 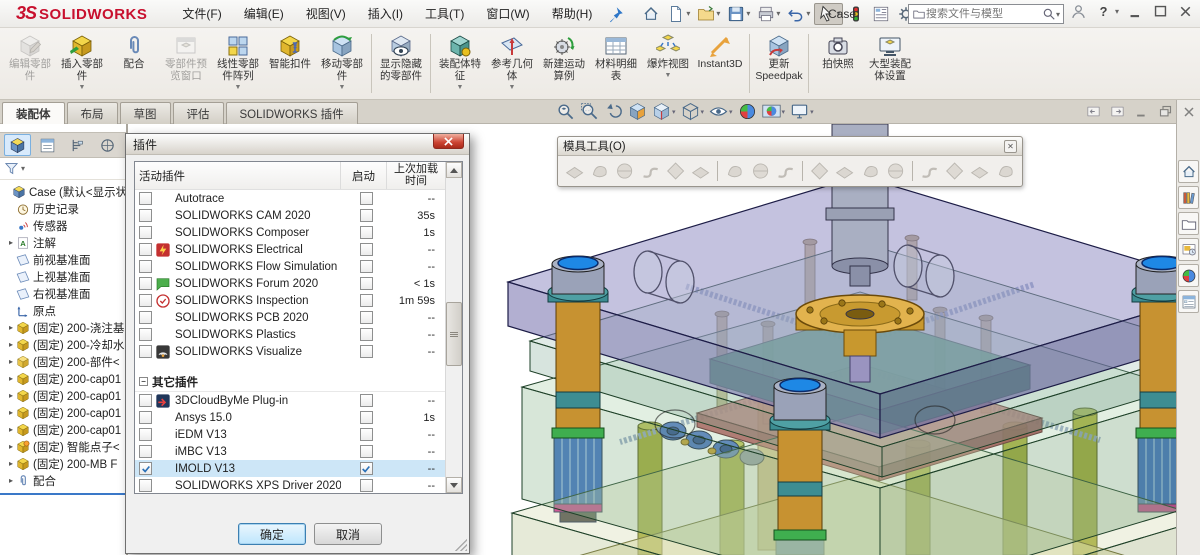 I want to click on tree-row: 传感器, so click(x=63, y=225).